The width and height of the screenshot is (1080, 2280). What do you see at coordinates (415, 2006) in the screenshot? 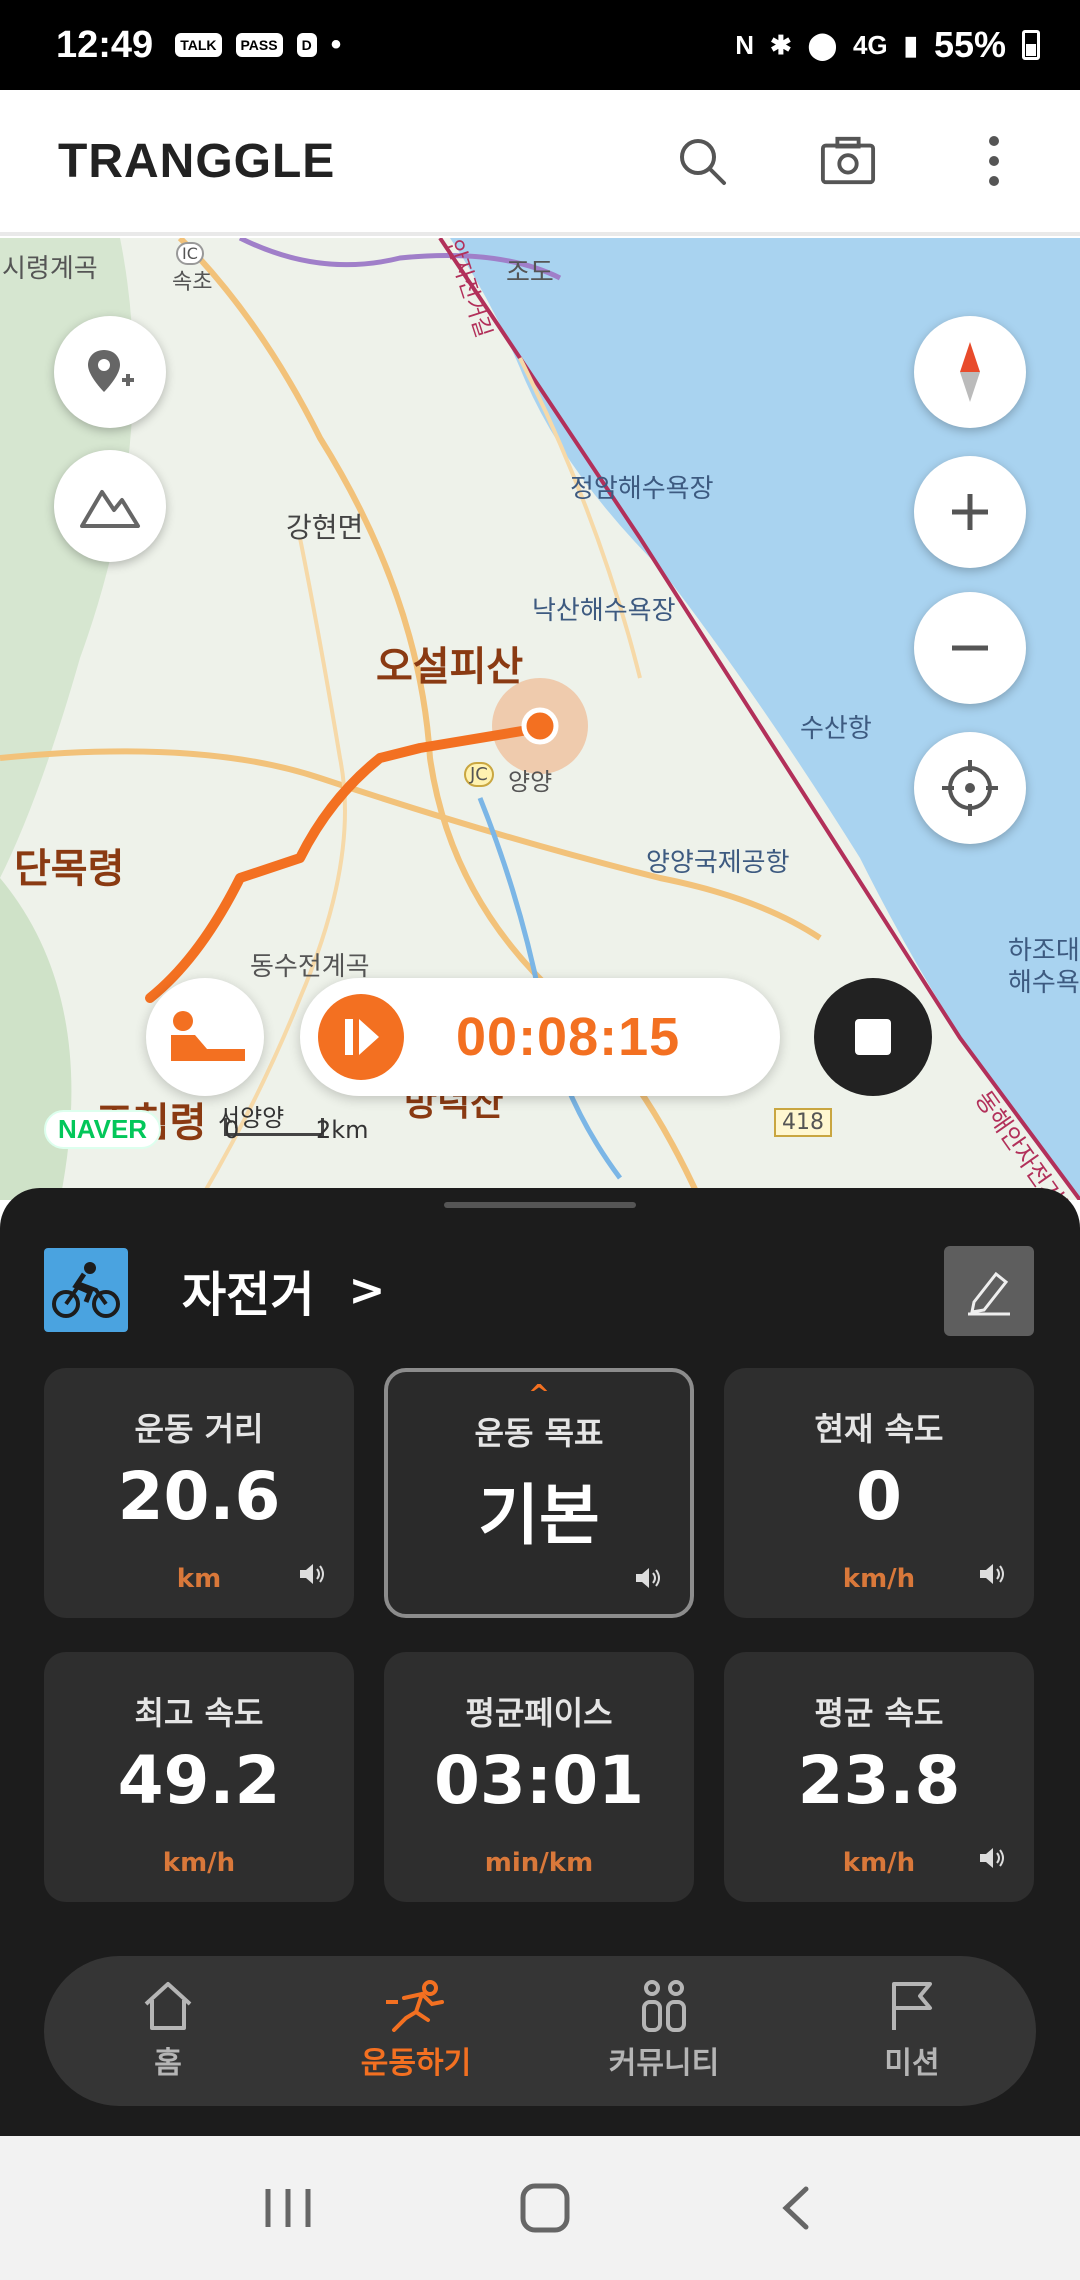
I see `running-icon` at bounding box center [415, 2006].